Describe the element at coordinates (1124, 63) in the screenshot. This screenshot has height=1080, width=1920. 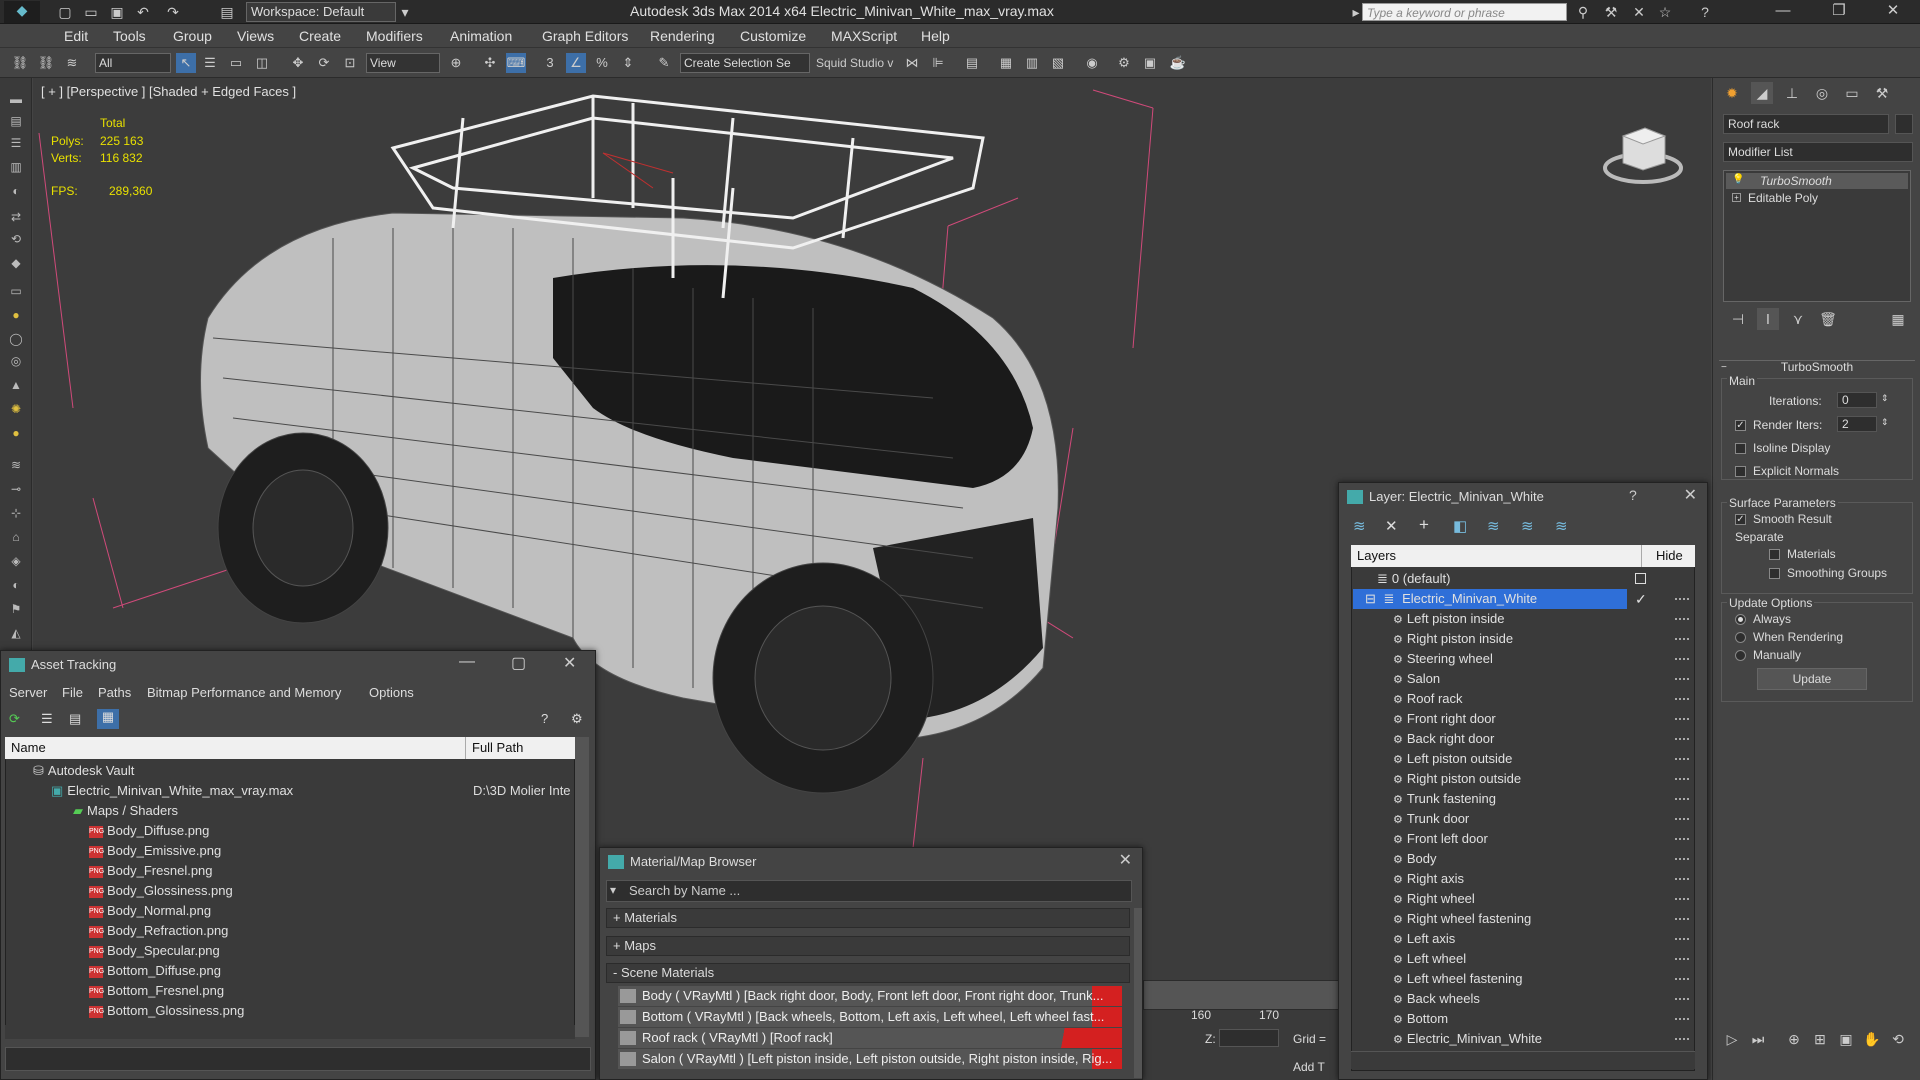
I see `render-setup-icon: ⚙` at that location.